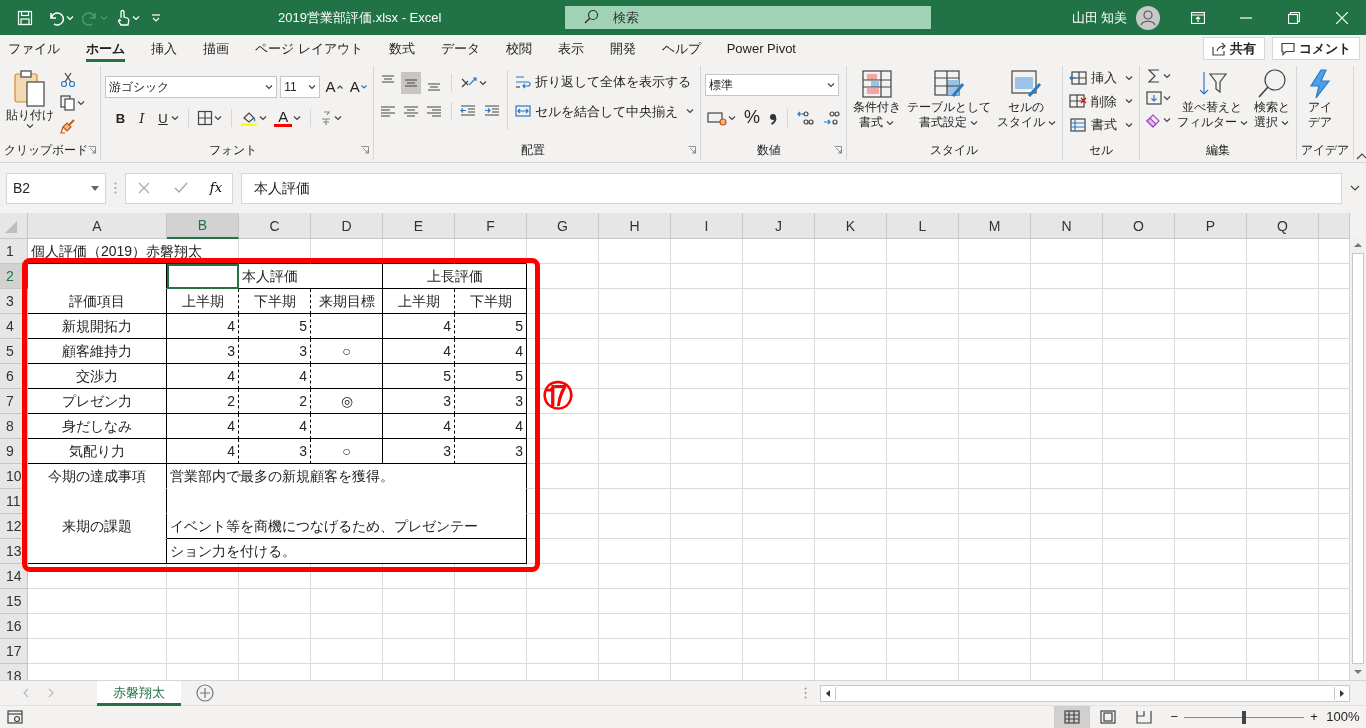  I want to click on ribbon-tab: 挿入, so click(160, 48).